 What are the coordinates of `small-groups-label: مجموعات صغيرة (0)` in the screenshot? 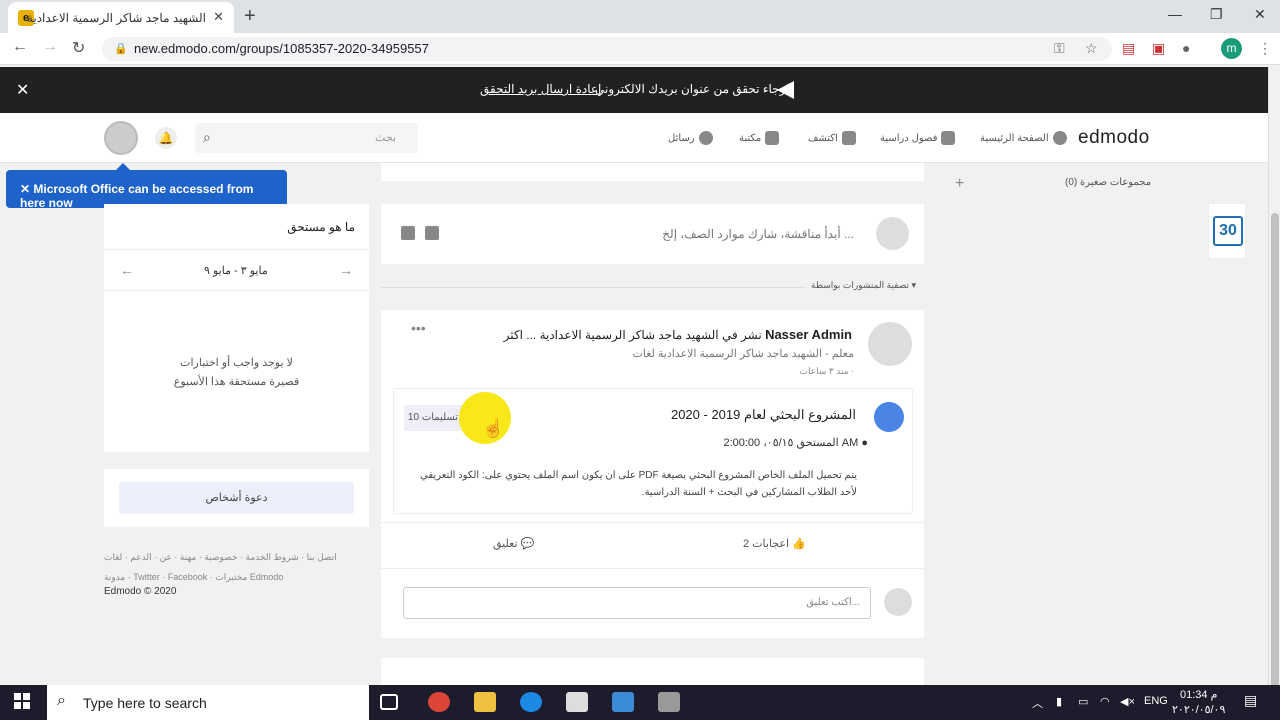 It's located at (1108, 182).